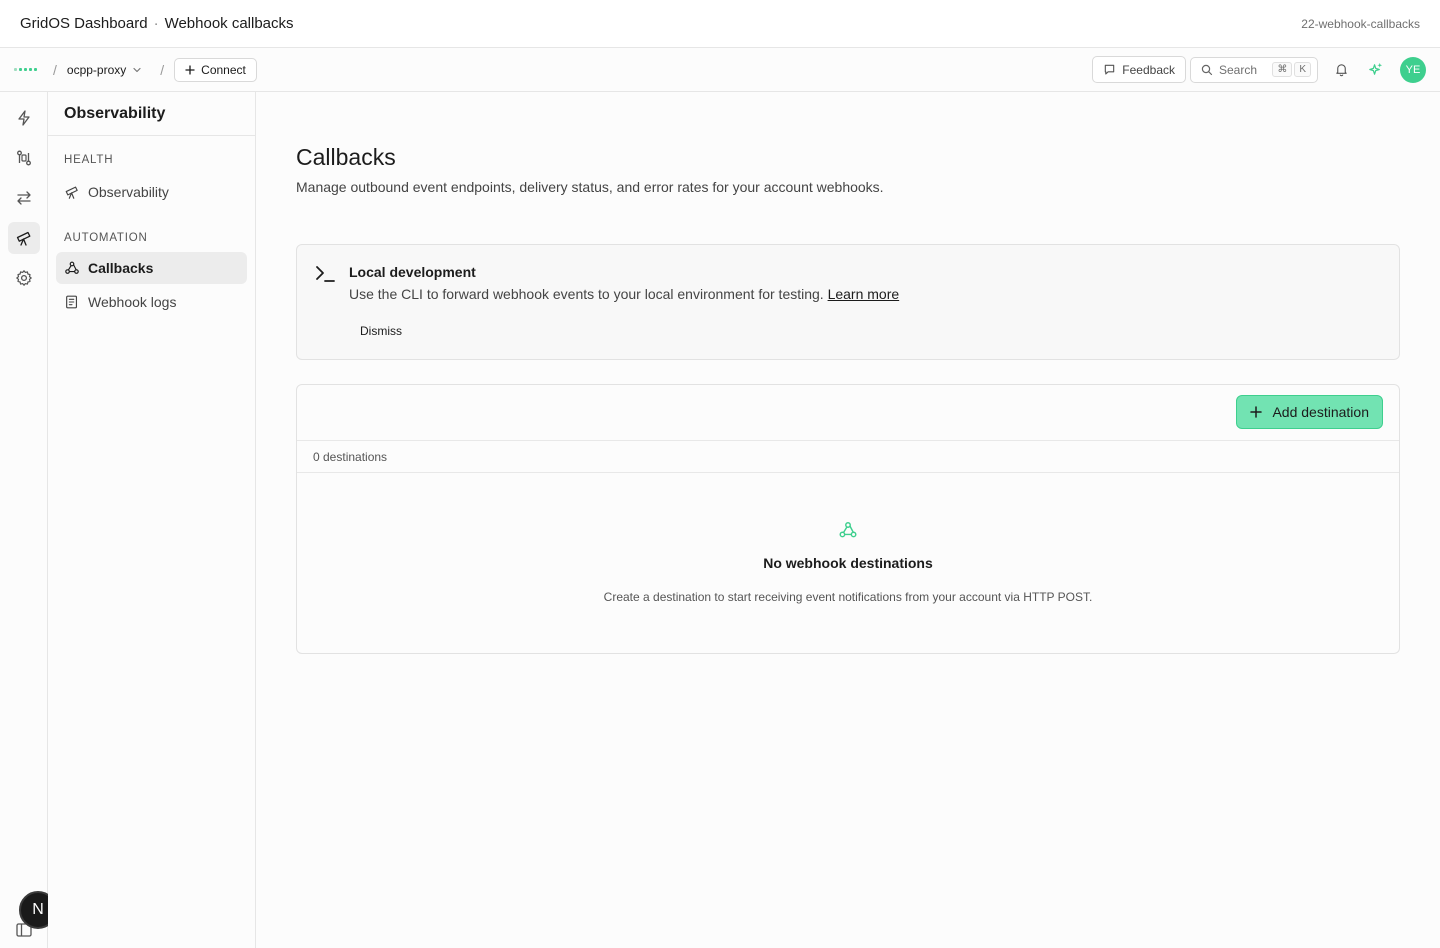  What do you see at coordinates (1360, 23) in the screenshot?
I see `route-slug: 22-webhook-callbacks` at bounding box center [1360, 23].